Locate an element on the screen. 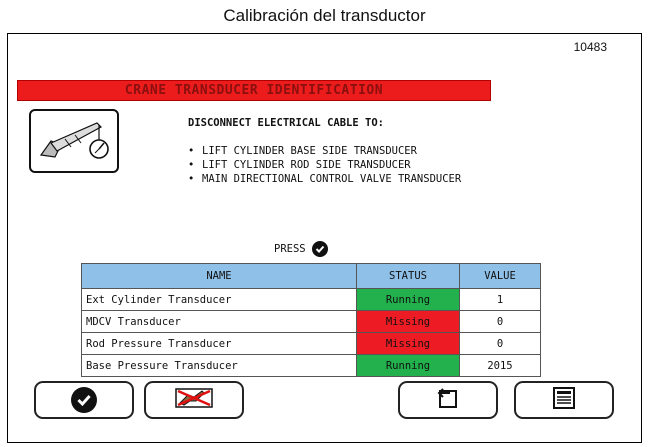 The width and height of the screenshot is (649, 447). menu-list-icon is located at coordinates (564, 400).